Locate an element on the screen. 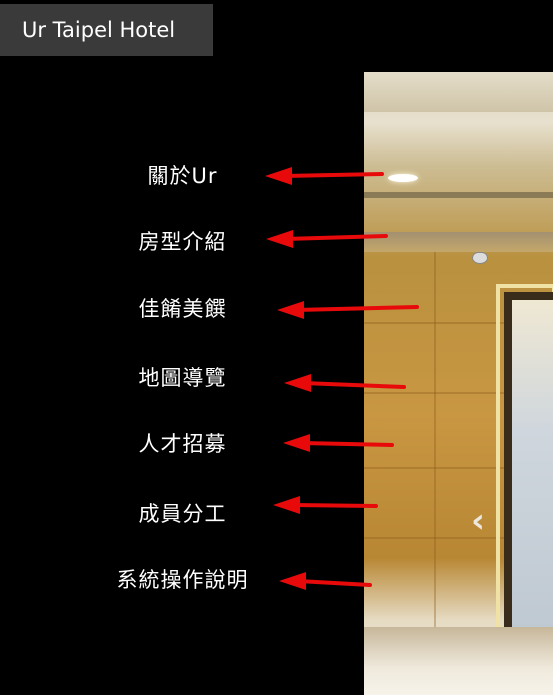 This screenshot has width=553, height=695. wall-panel is located at coordinates (435, 442).